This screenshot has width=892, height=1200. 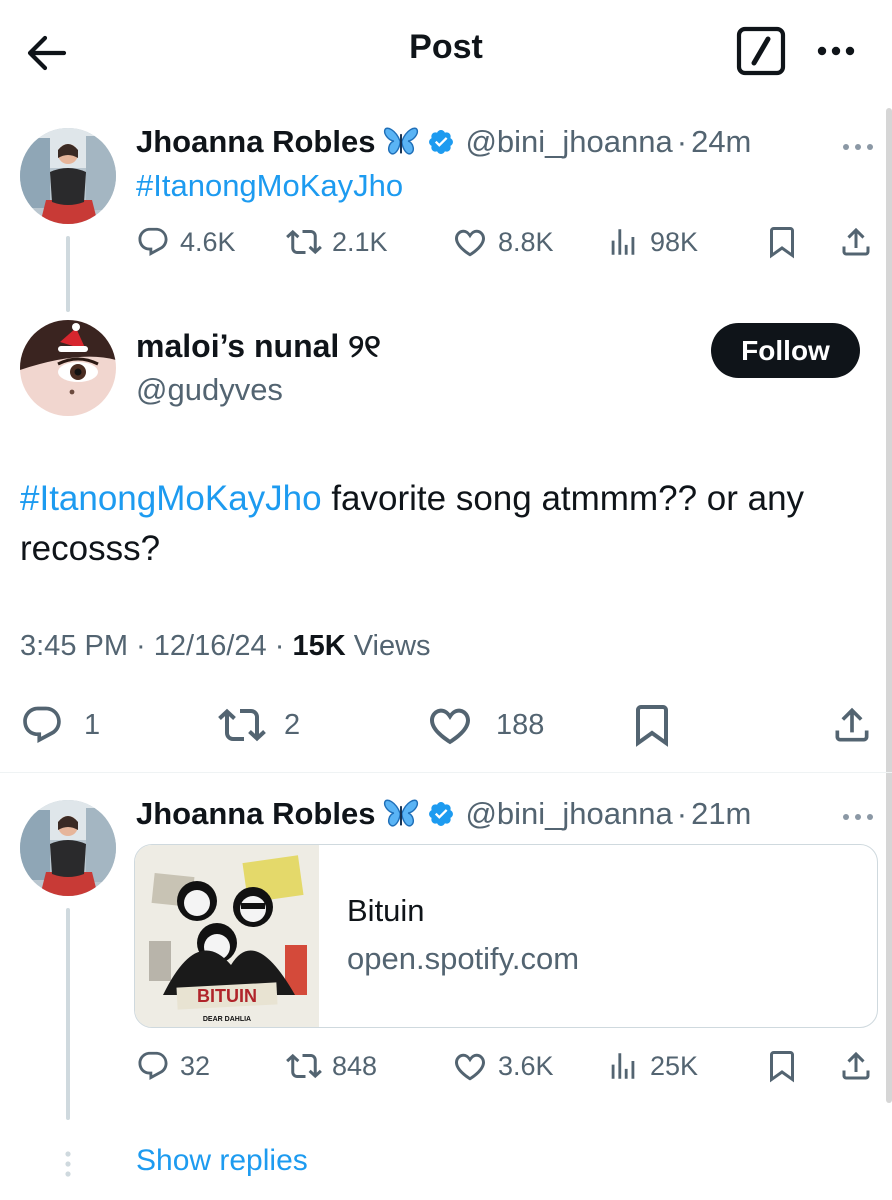 I want to click on views-count: 98K, so click(x=674, y=241).